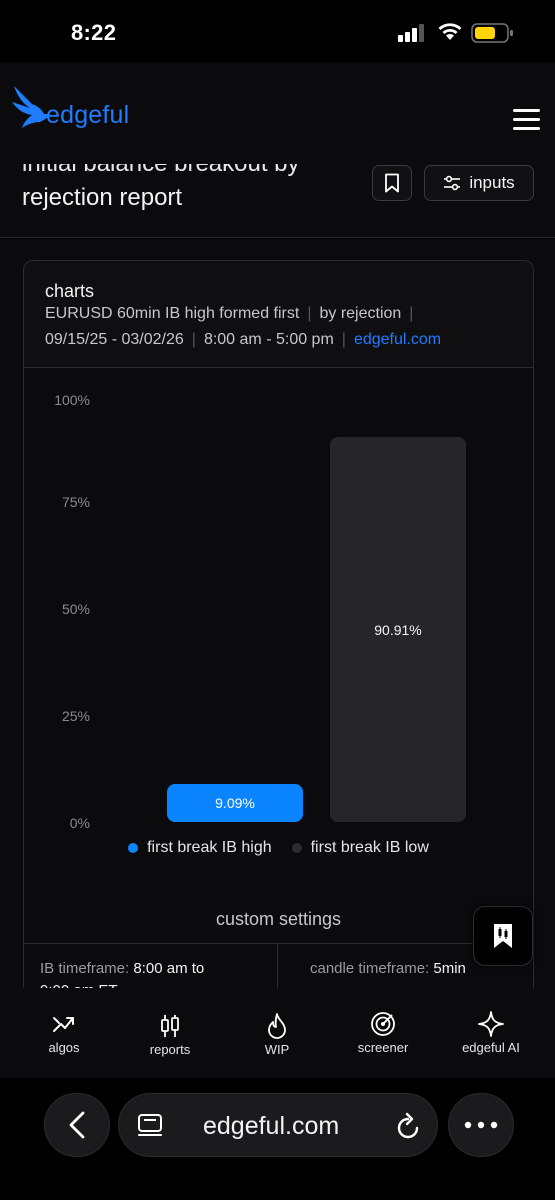 Image resolution: width=555 pixels, height=1200 pixels. I want to click on legend-label-ib-low: first break IB low, so click(369, 847).